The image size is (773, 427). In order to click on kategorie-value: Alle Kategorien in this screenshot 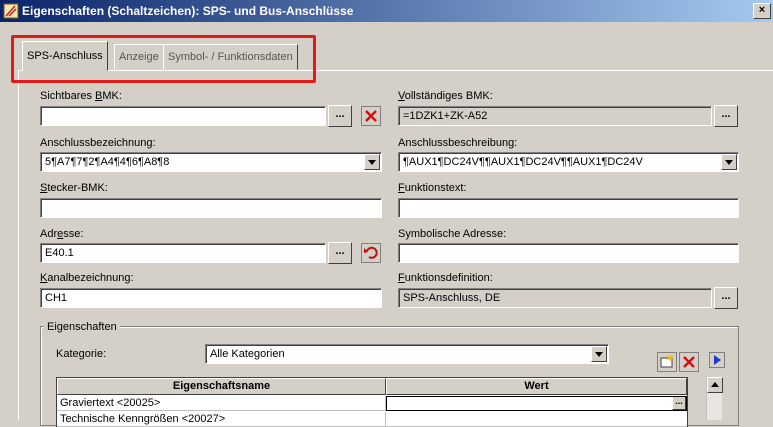, I will do `click(247, 354)`.